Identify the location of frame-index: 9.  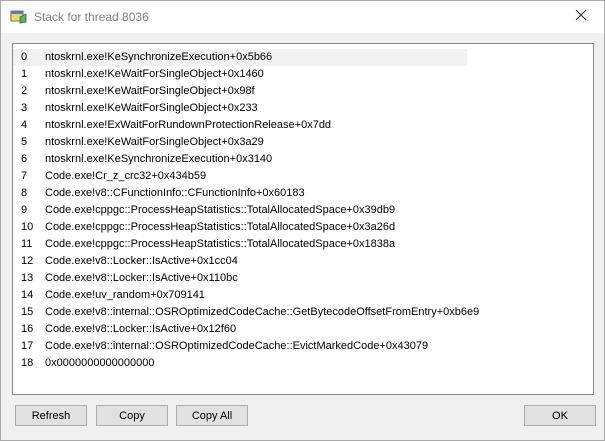
(24, 210).